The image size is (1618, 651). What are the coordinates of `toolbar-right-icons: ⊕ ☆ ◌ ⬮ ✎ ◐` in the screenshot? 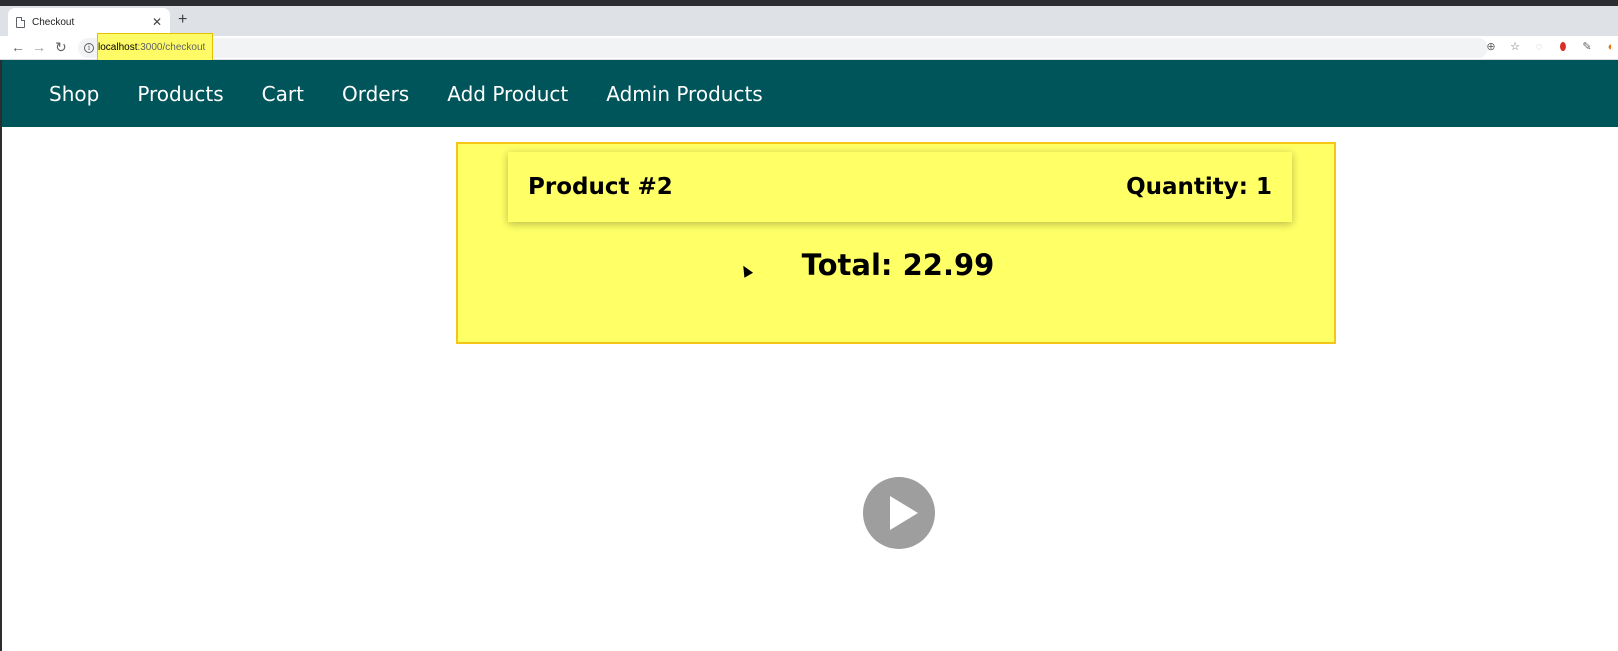 It's located at (1551, 47).